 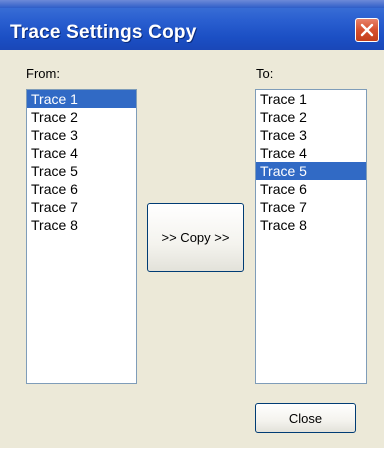 I want to click on title-bar: Trace Settings Copy, so click(x=192, y=25).